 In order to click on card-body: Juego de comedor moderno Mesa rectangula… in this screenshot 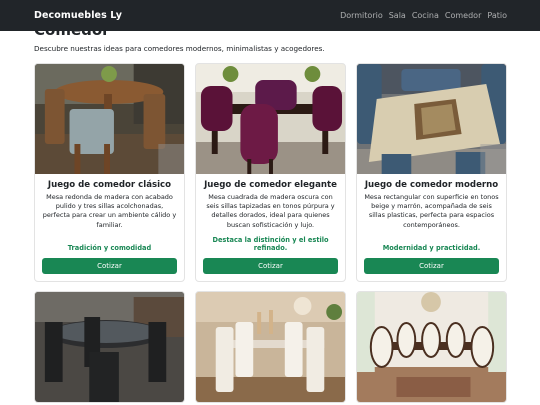, I will do `click(431, 227)`.